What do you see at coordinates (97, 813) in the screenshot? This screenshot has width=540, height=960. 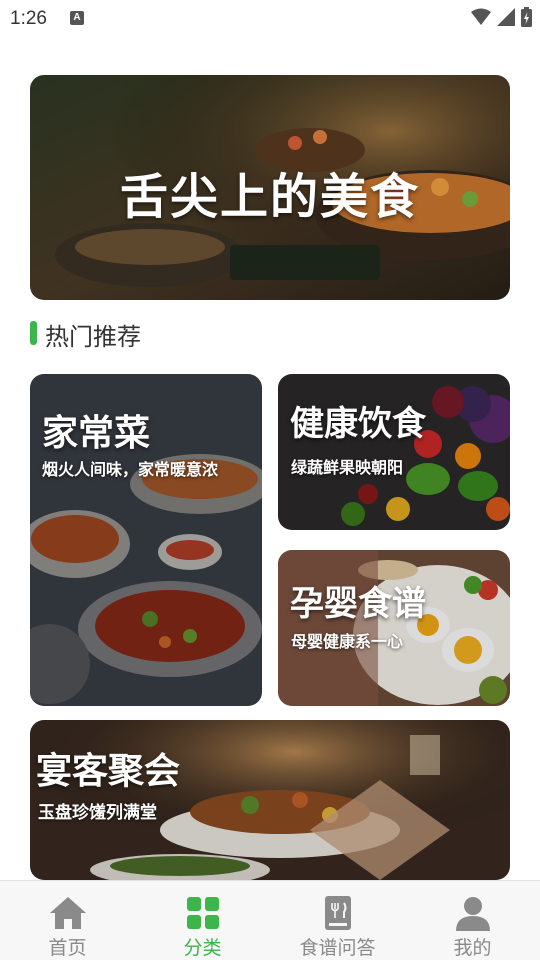 I see `banquet-subtitle: 玉盘珍馐列满堂` at bounding box center [97, 813].